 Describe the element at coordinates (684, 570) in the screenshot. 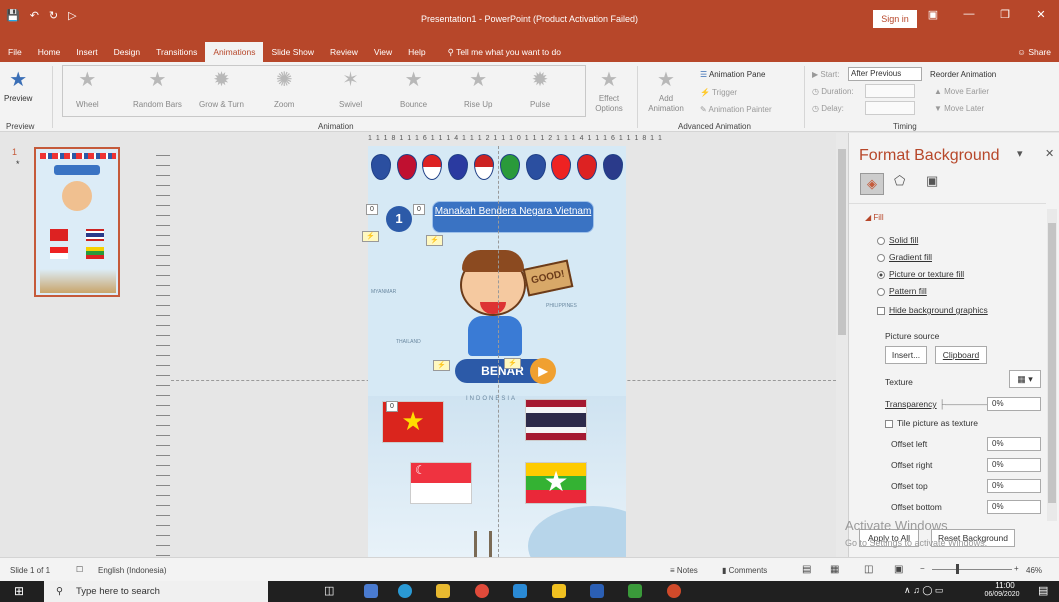

I see `notes-button: ≡ Notes` at that location.